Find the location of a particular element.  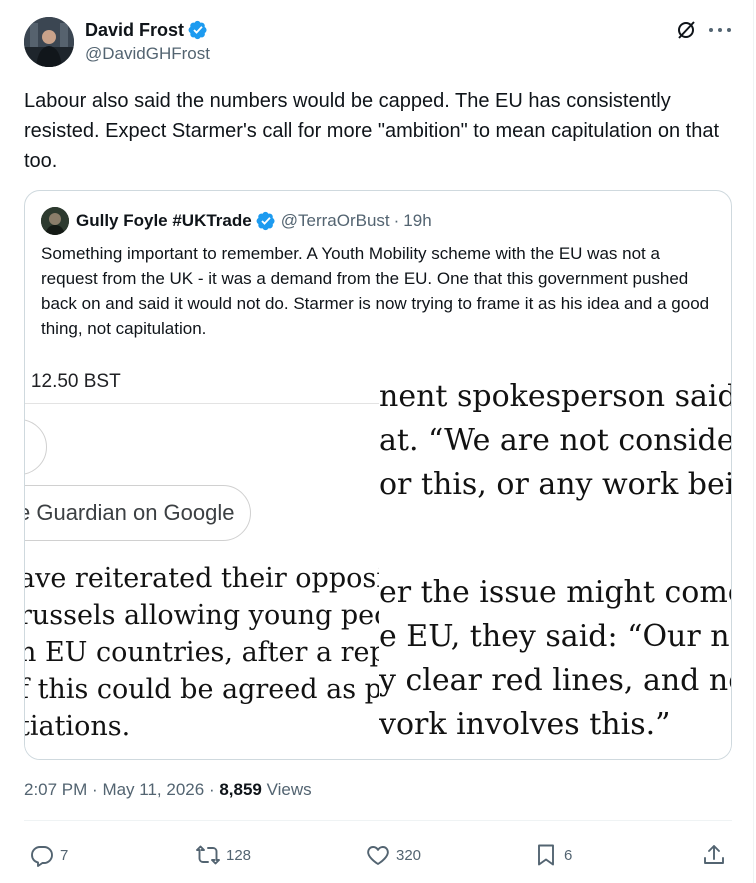

screenshot-line: at. “We are not consider is located at coordinates (555, 440).